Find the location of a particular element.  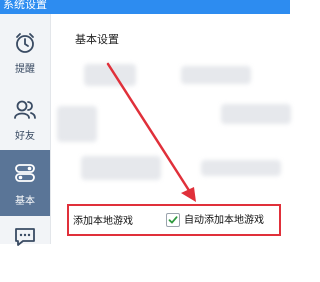

sidebar: 提醒 好友 基本 is located at coordinates (25, 130).